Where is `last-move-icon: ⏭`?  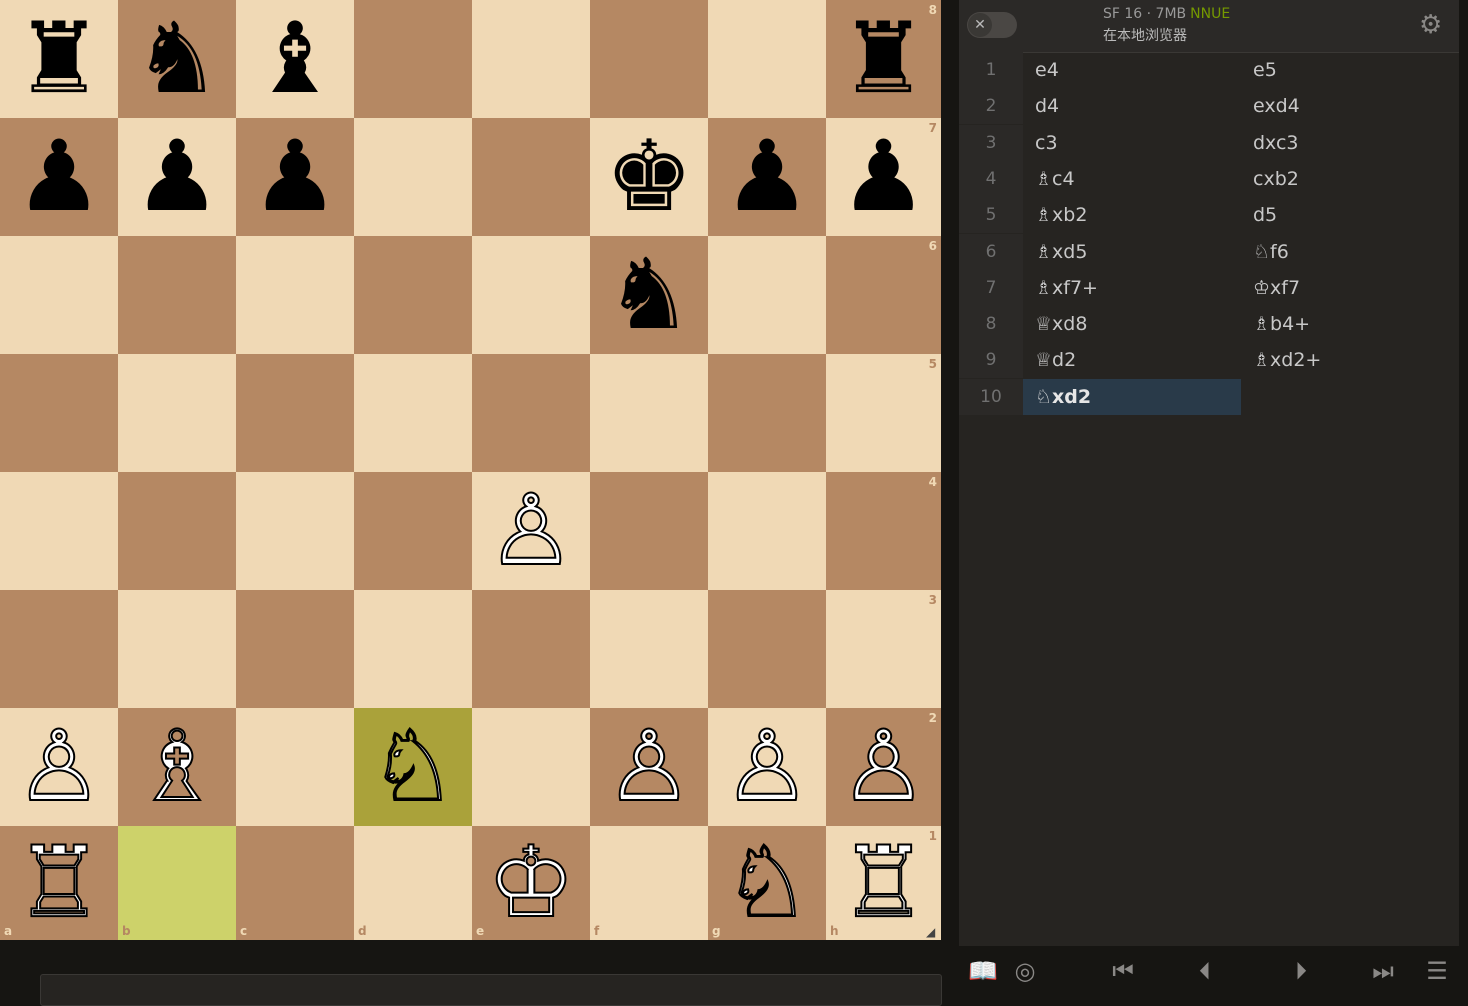 last-move-icon: ⏭ is located at coordinates (1383, 971).